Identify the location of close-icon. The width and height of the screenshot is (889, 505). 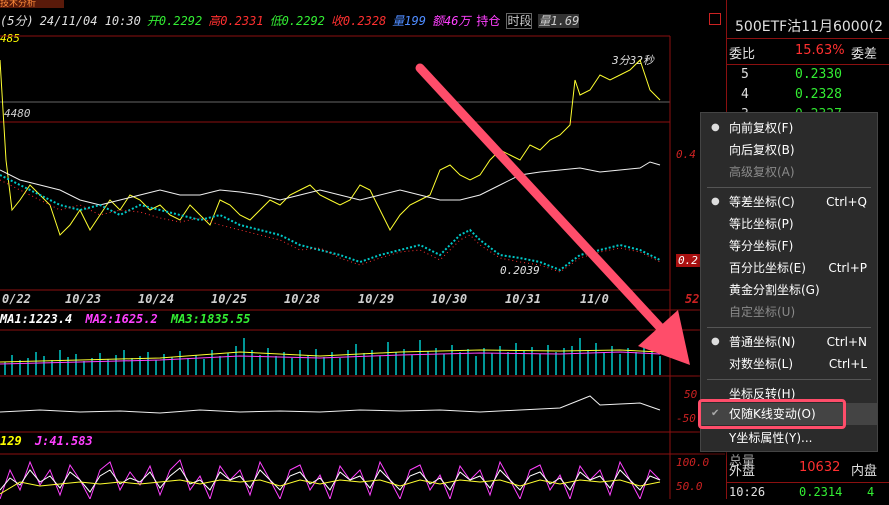
(715, 19).